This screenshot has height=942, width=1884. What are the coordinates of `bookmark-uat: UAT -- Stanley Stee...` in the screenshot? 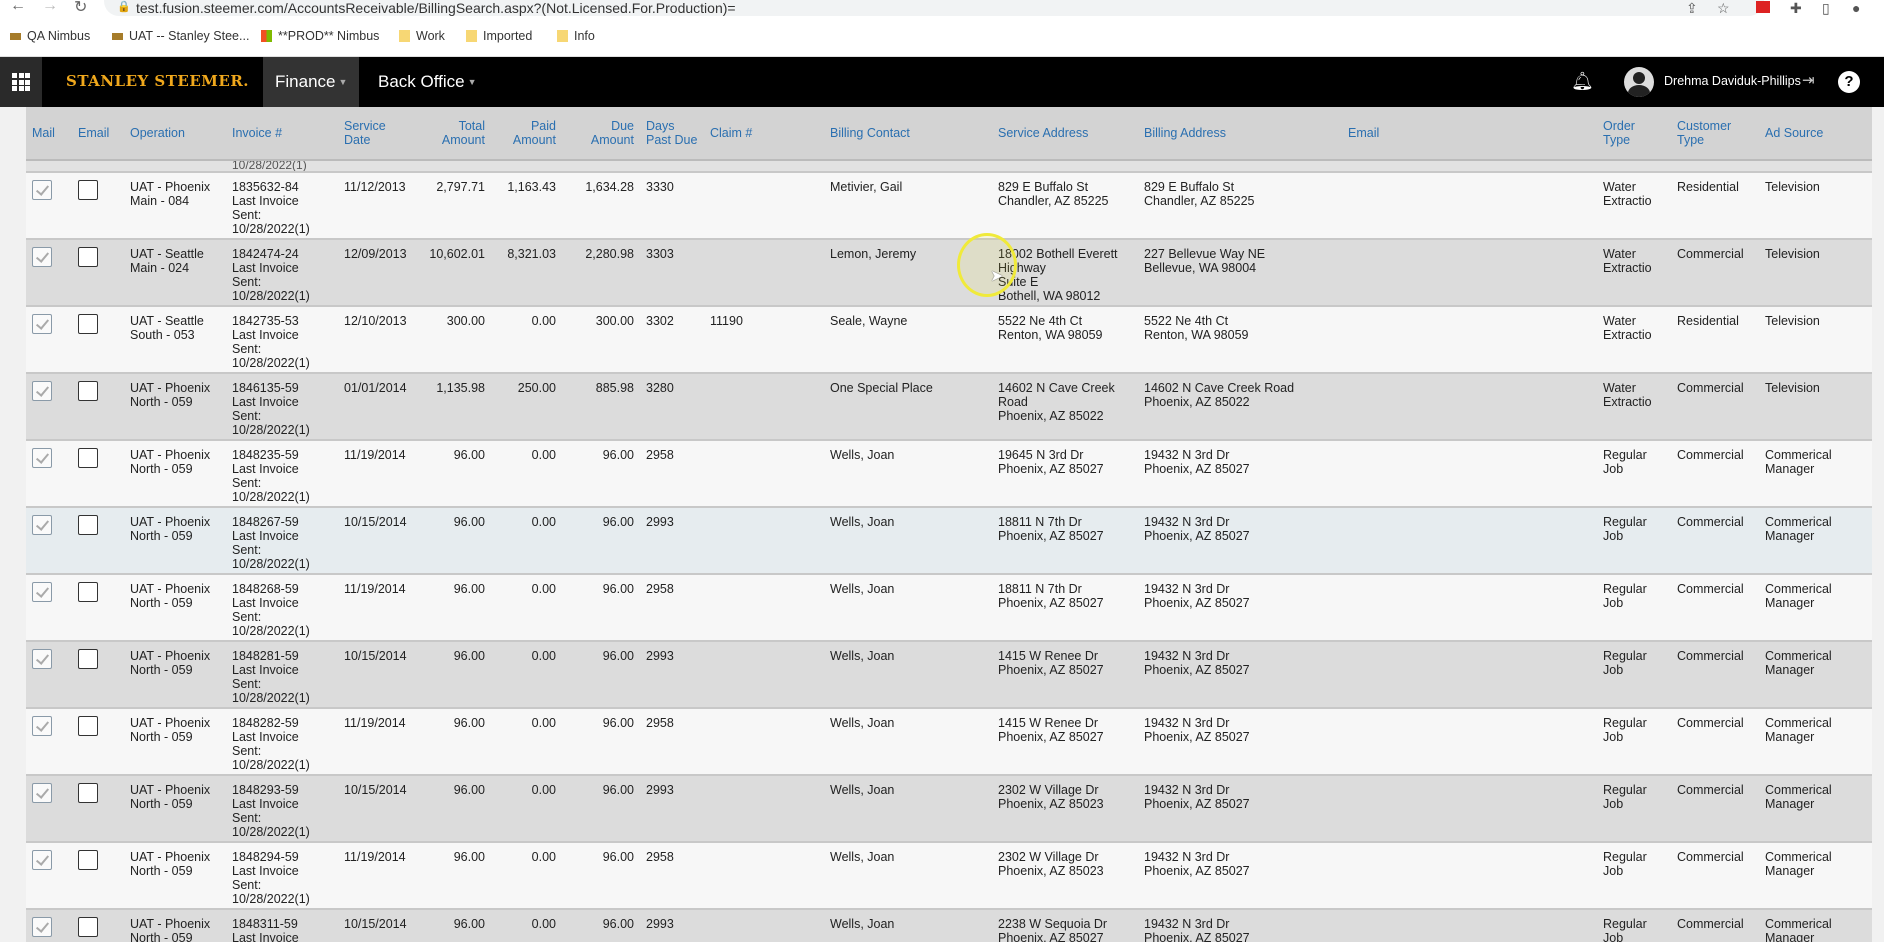 It's located at (180, 36).